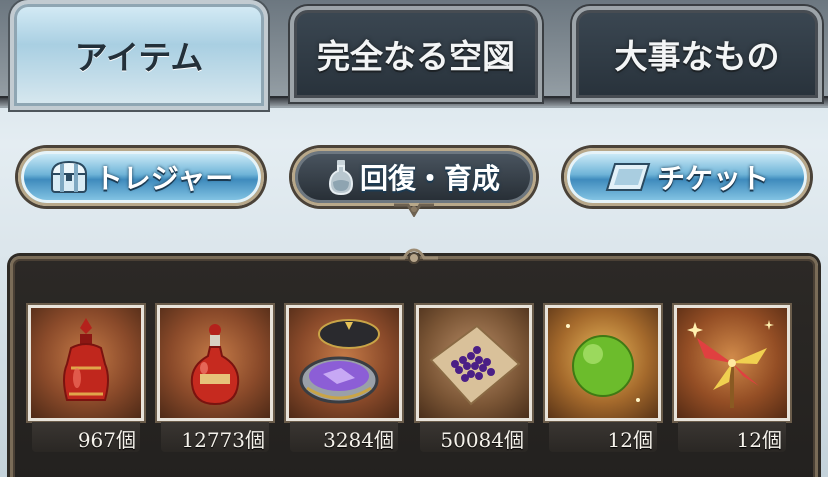 This screenshot has width=828, height=477. Describe the element at coordinates (414, 210) in the screenshot. I see `filter-ornament-icon` at that location.